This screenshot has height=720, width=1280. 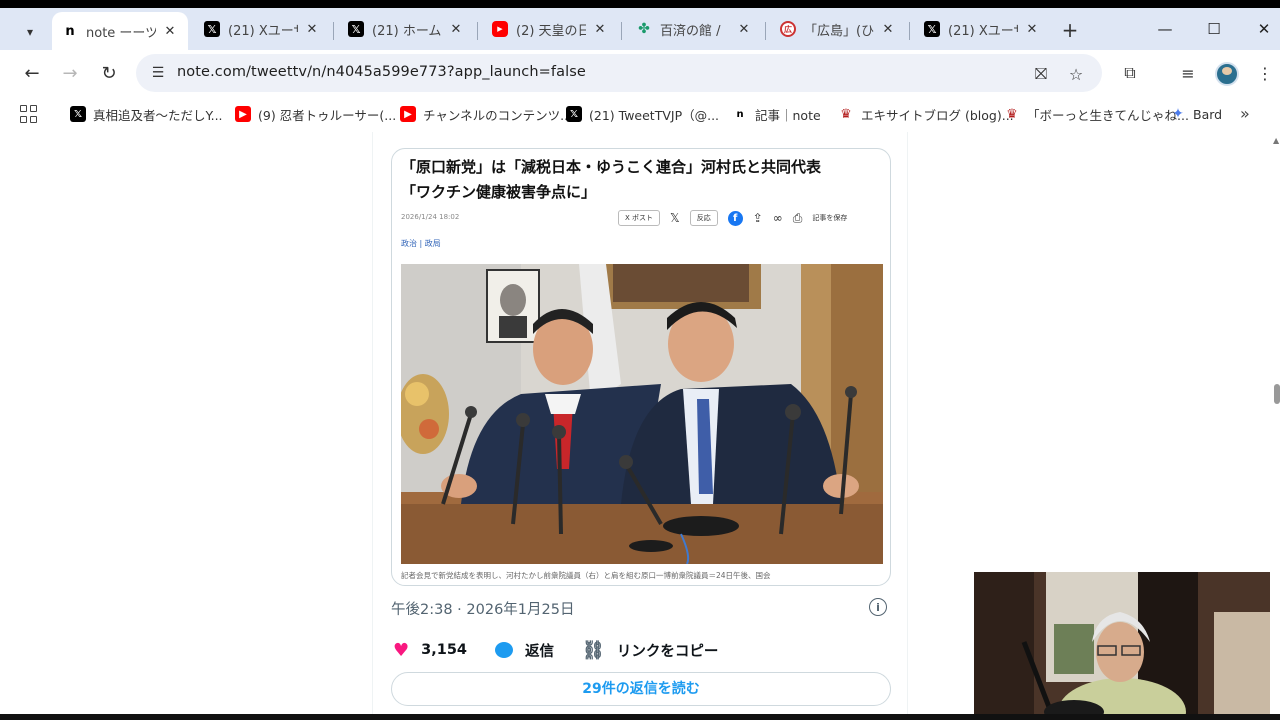 I want to click on copy-link-label: リンクをコピー, so click(x=667, y=651).